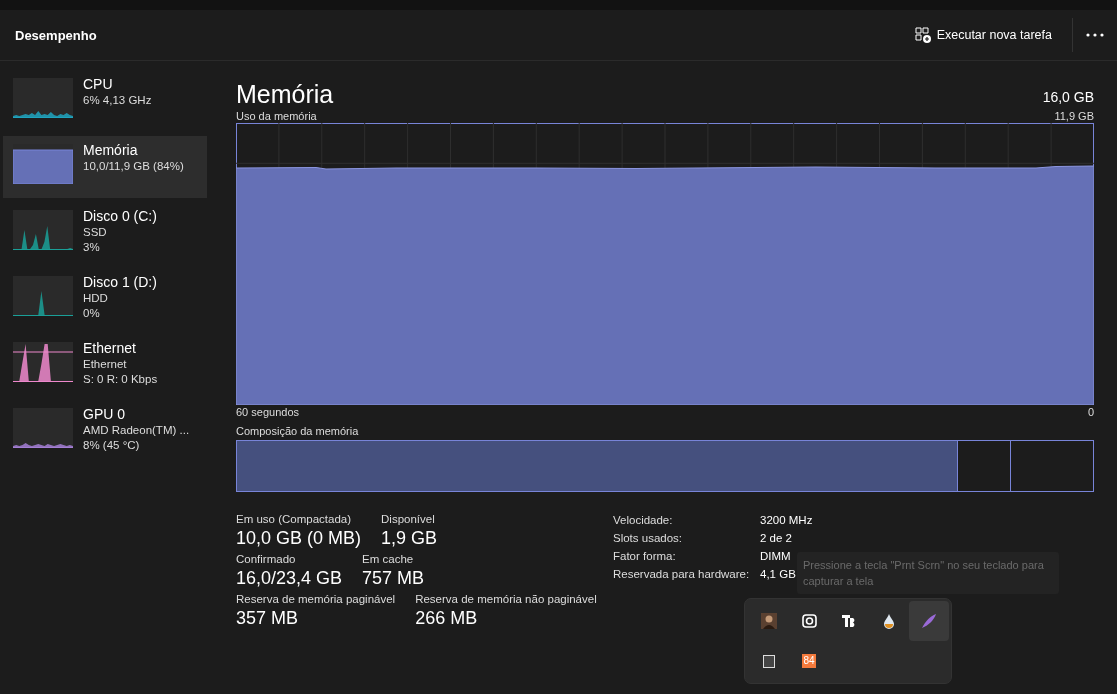 This screenshot has width=1117, height=694. I want to click on resource-name: GPU 0, so click(104, 414).